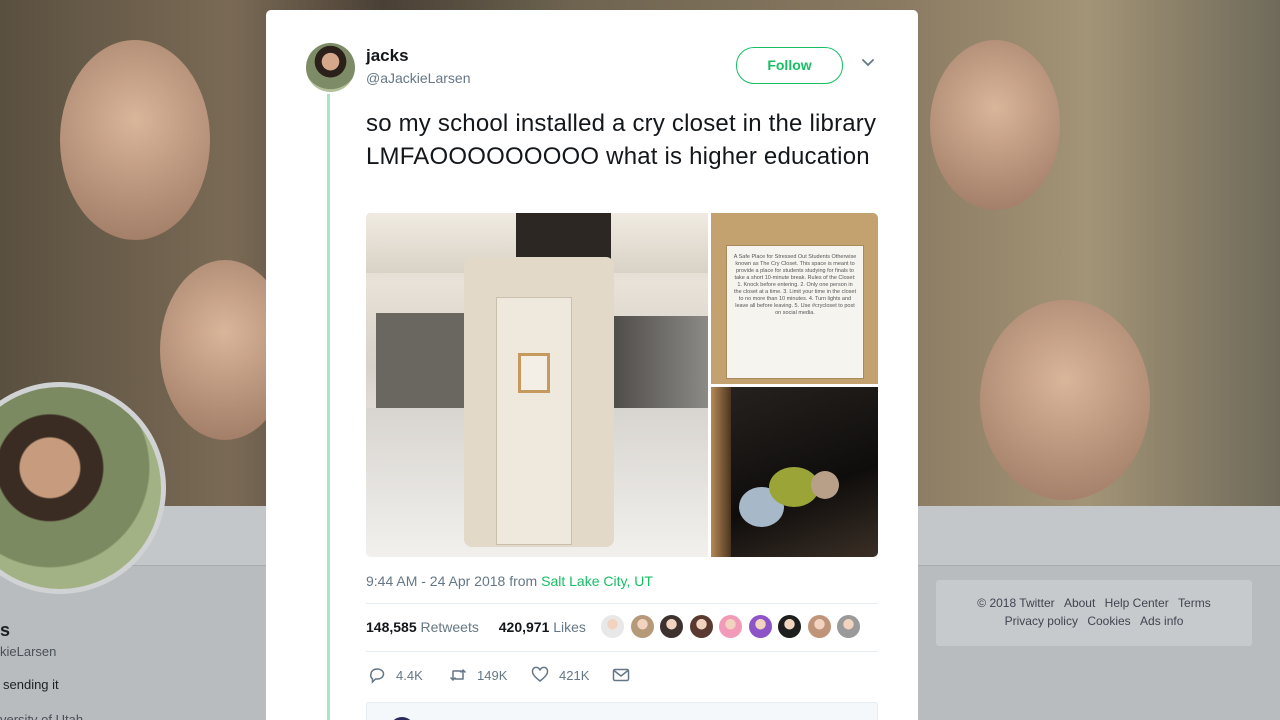  What do you see at coordinates (569, 627) in the screenshot?
I see `likes-label: Likes` at bounding box center [569, 627].